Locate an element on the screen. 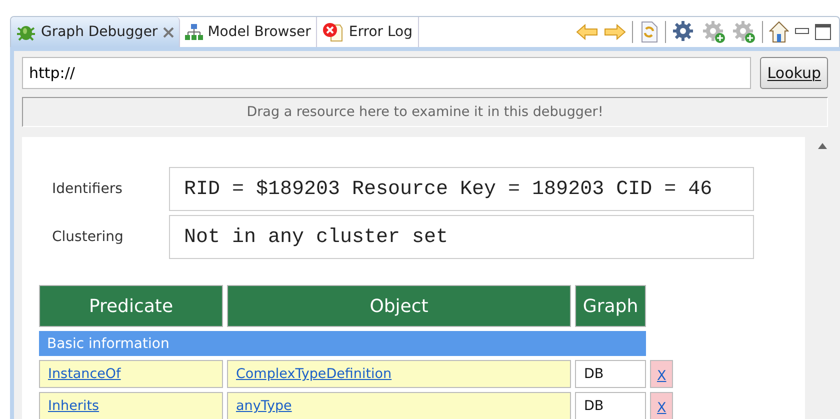 This screenshot has height=419, width=840. predicate-link: InstanceOf is located at coordinates (84, 374).